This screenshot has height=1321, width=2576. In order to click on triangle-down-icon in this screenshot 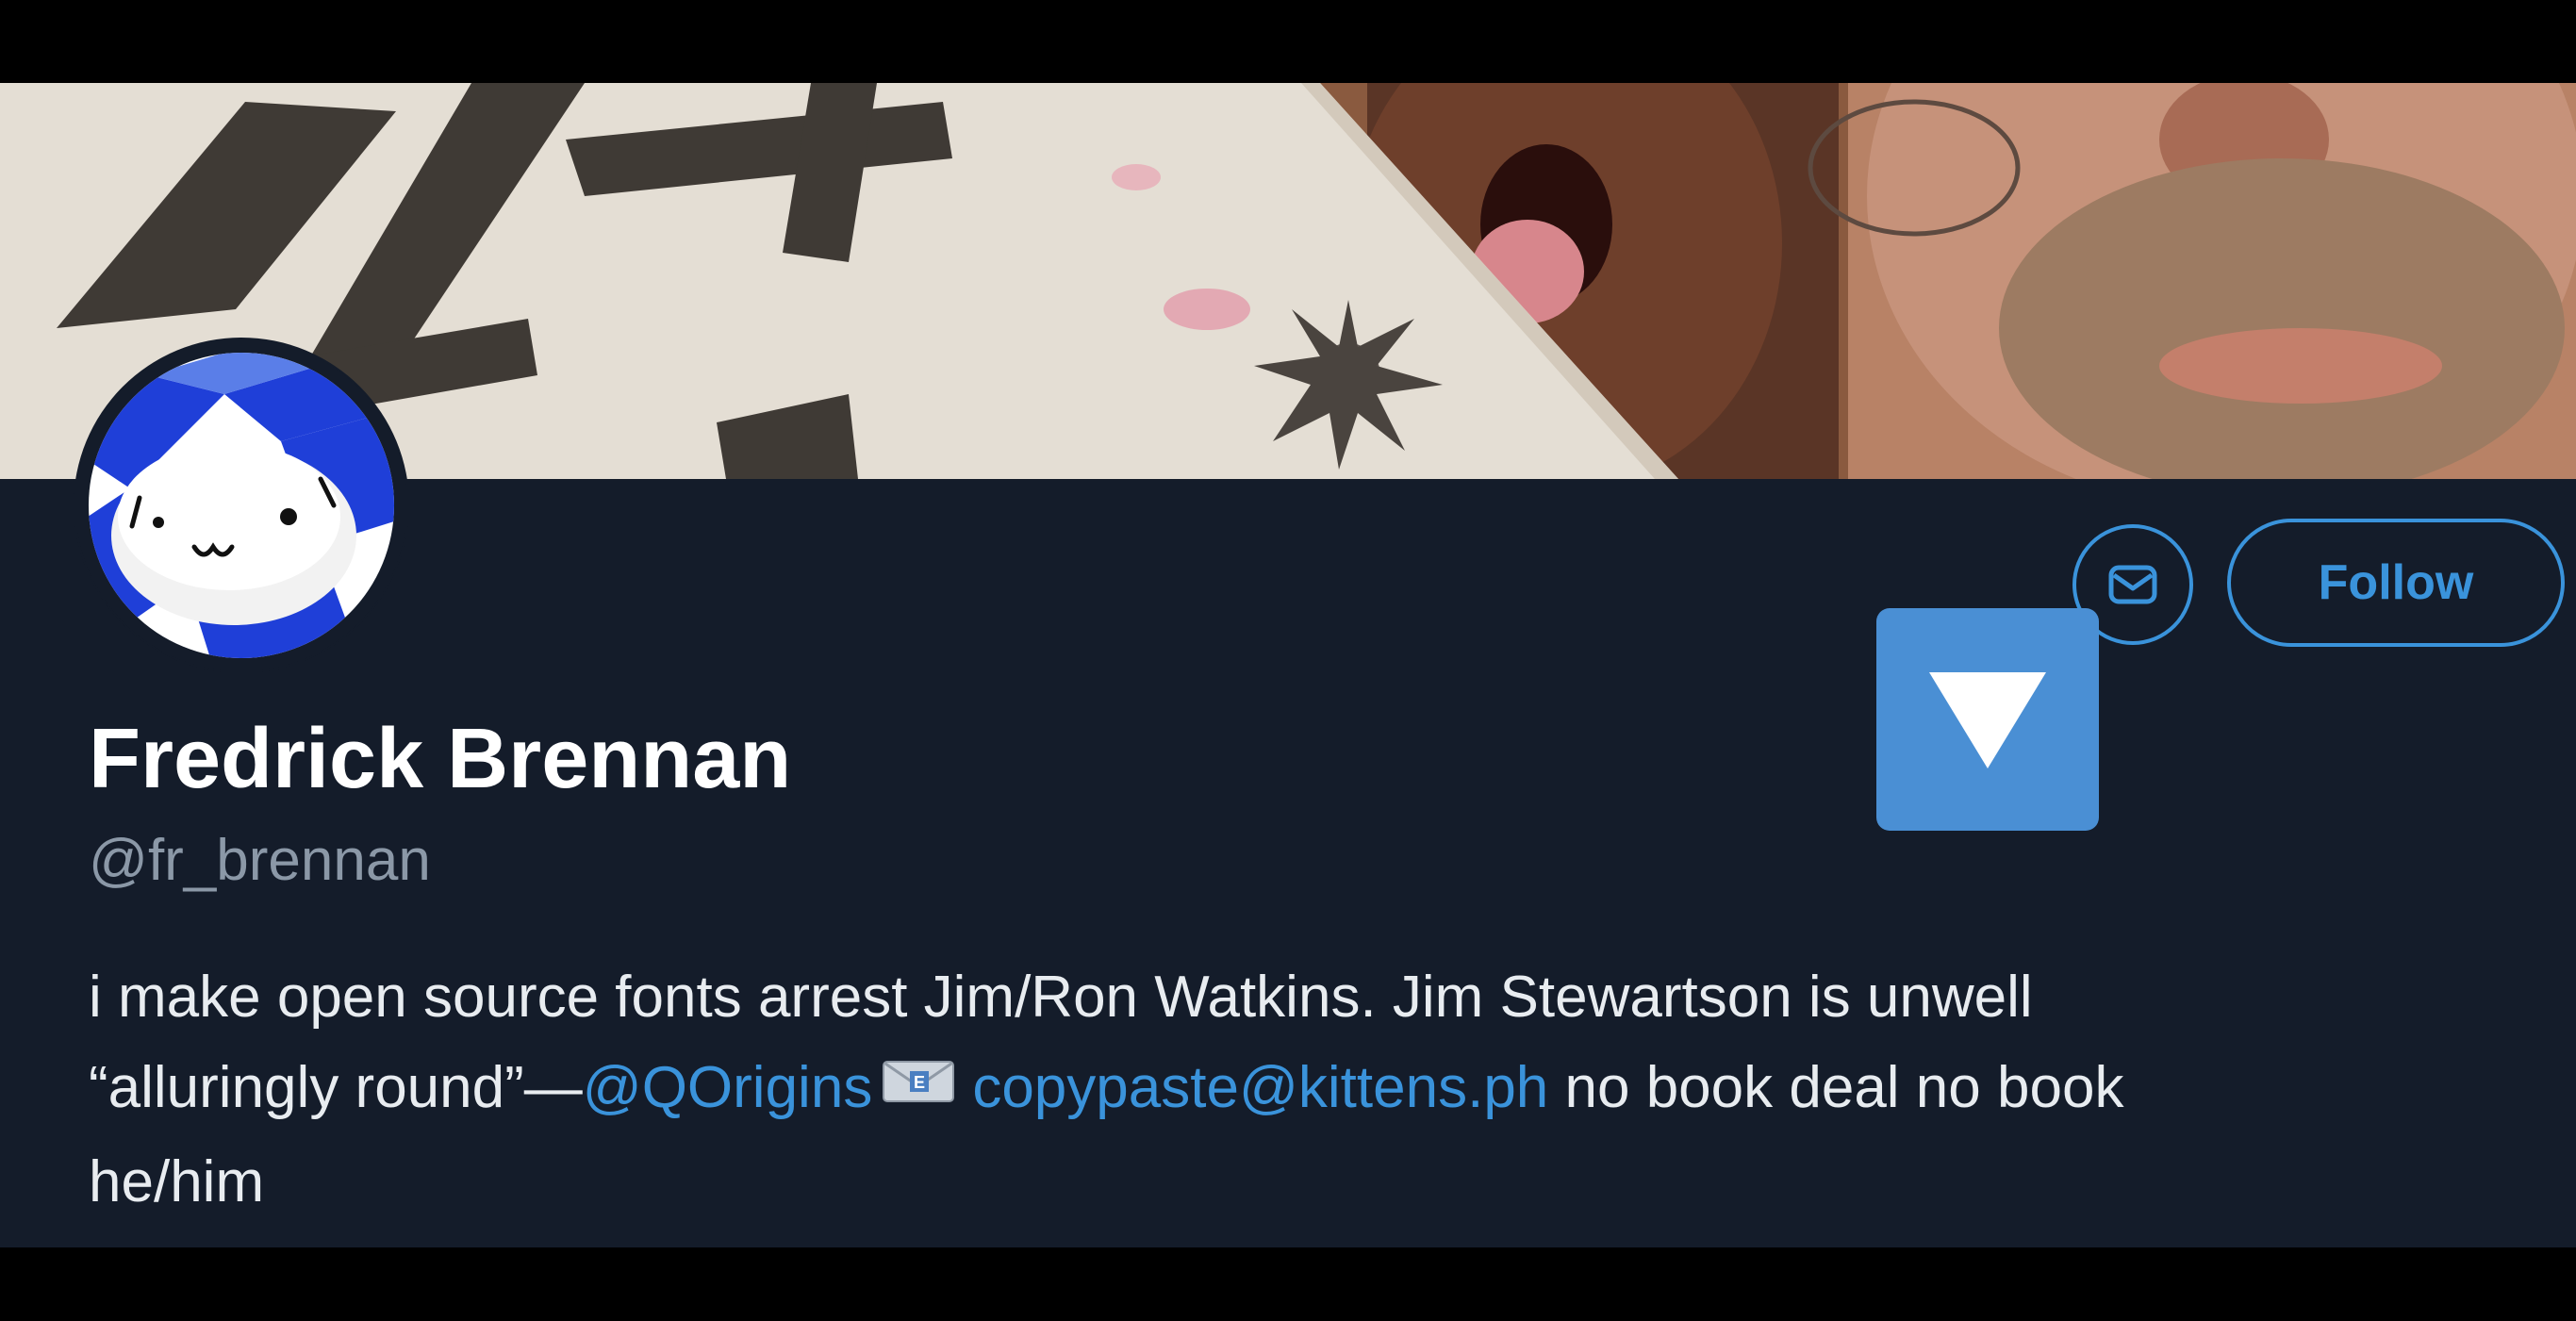, I will do `click(1987, 720)`.